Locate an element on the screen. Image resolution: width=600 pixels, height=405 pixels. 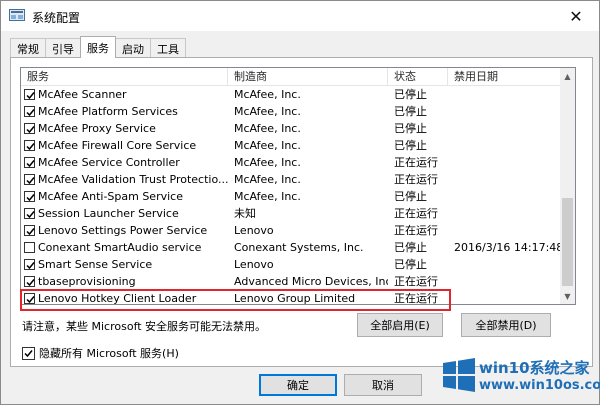
security-note: 请注意，某些 Microsoft 安全服务可能无法禁用。 is located at coordinates (144, 326).